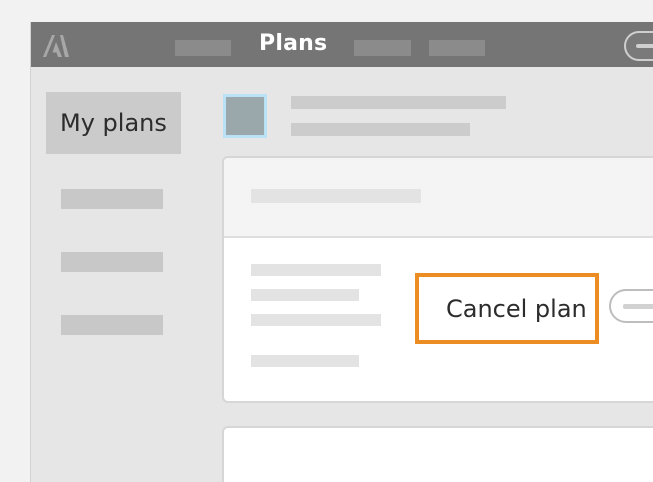  What do you see at coordinates (638, 46) in the screenshot?
I see `header-pill-button` at bounding box center [638, 46].